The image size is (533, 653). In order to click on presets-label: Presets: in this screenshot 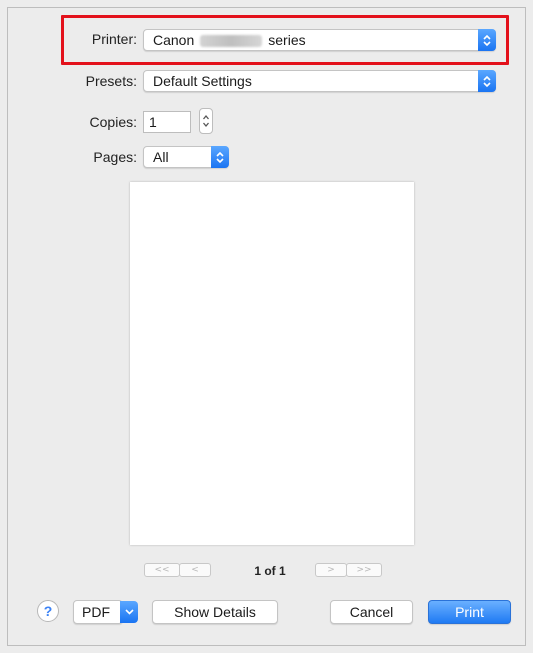, I will do `click(111, 81)`.